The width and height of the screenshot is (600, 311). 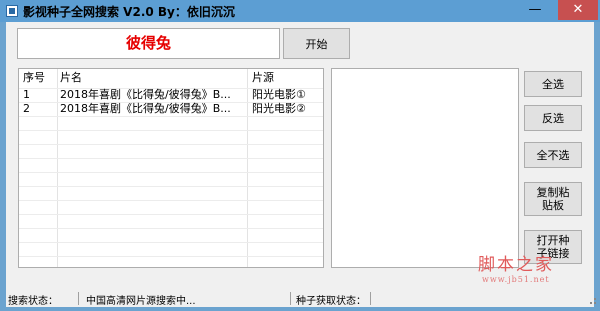 I want to click on title-bar: 影视种子全网搜索 V2.0 By：依旧沉沉 — ✕, so click(x=300, y=11).